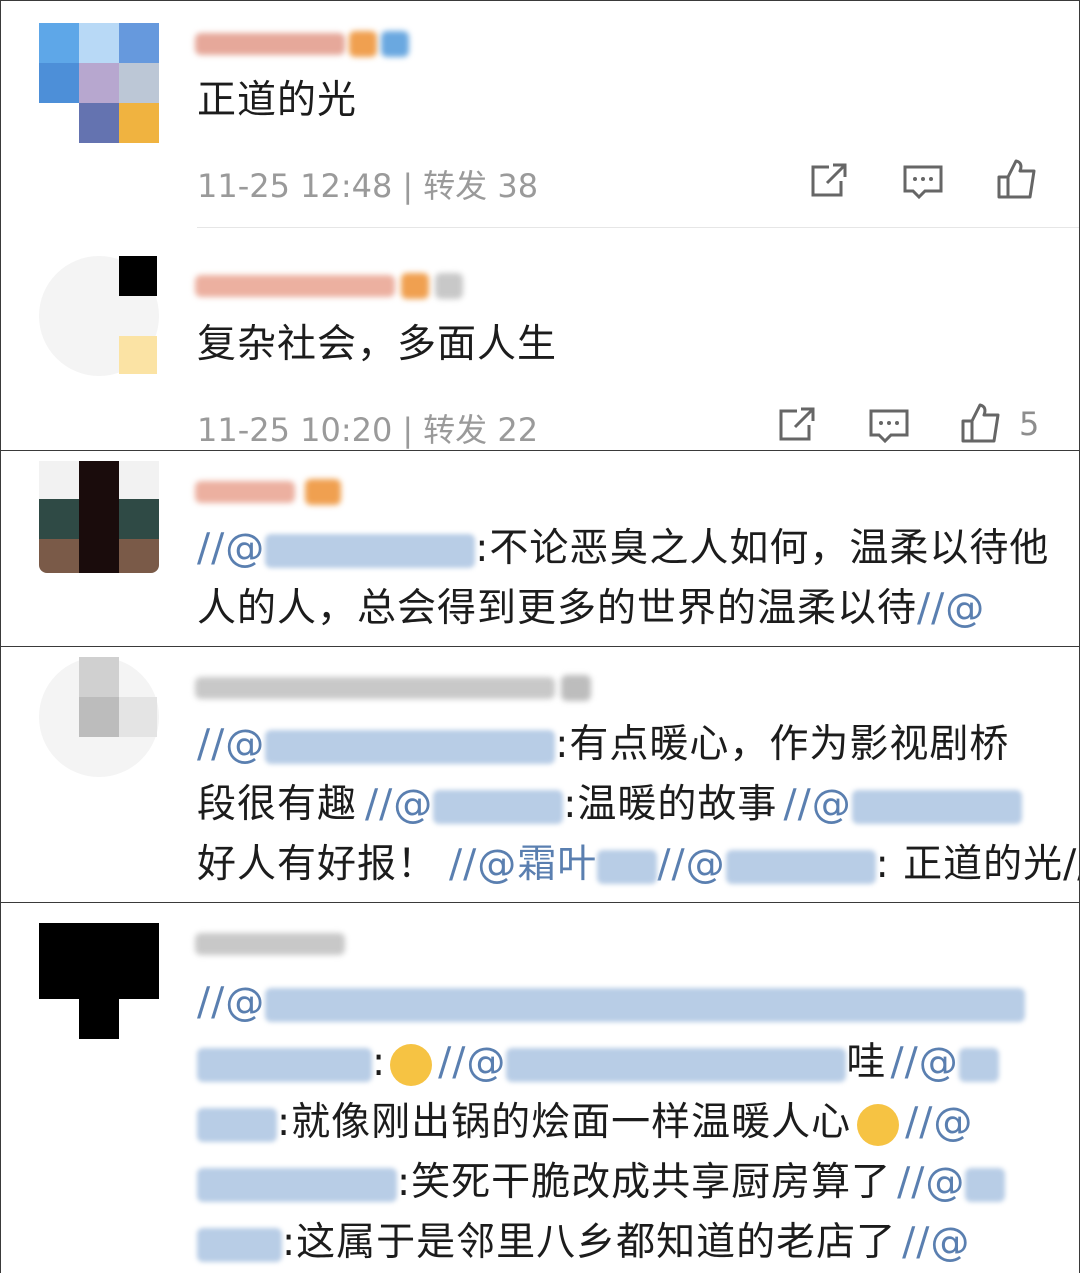 This screenshot has height=1273, width=1080. Describe the element at coordinates (638, 227) in the screenshot. I see `divider` at that location.